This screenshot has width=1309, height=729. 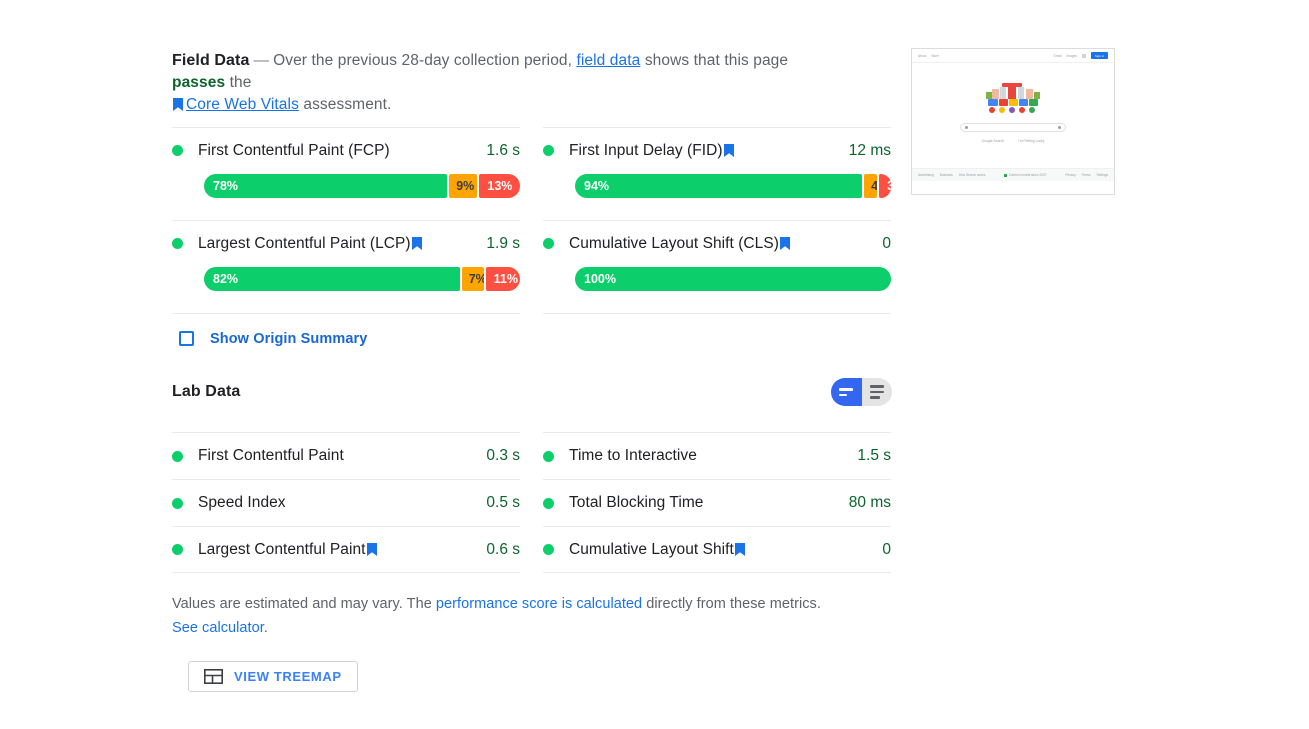 I want to click on toggle-collapsed-view-button, so click(x=846, y=392).